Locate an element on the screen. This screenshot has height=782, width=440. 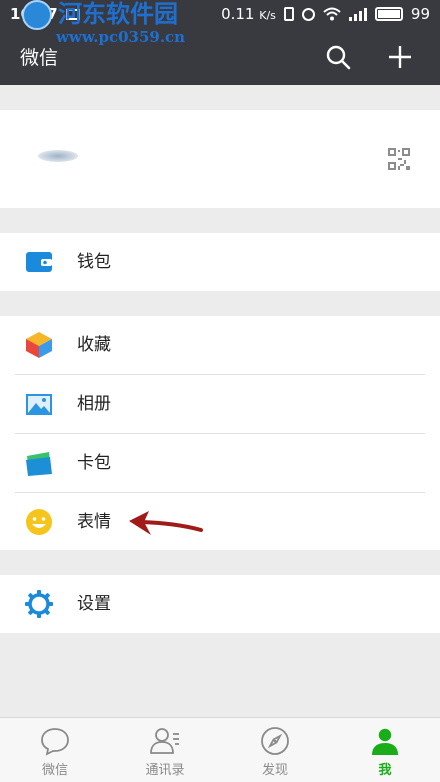
settings-section: 设置 is located at coordinates (220, 604).